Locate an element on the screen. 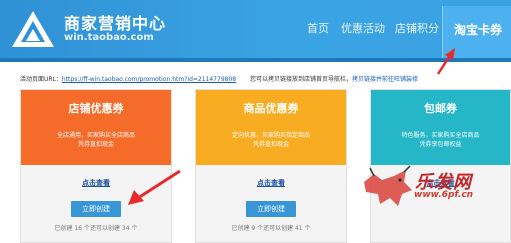 This screenshot has width=511, height=243. bull-watermark-logo-icon is located at coordinates (388, 185).